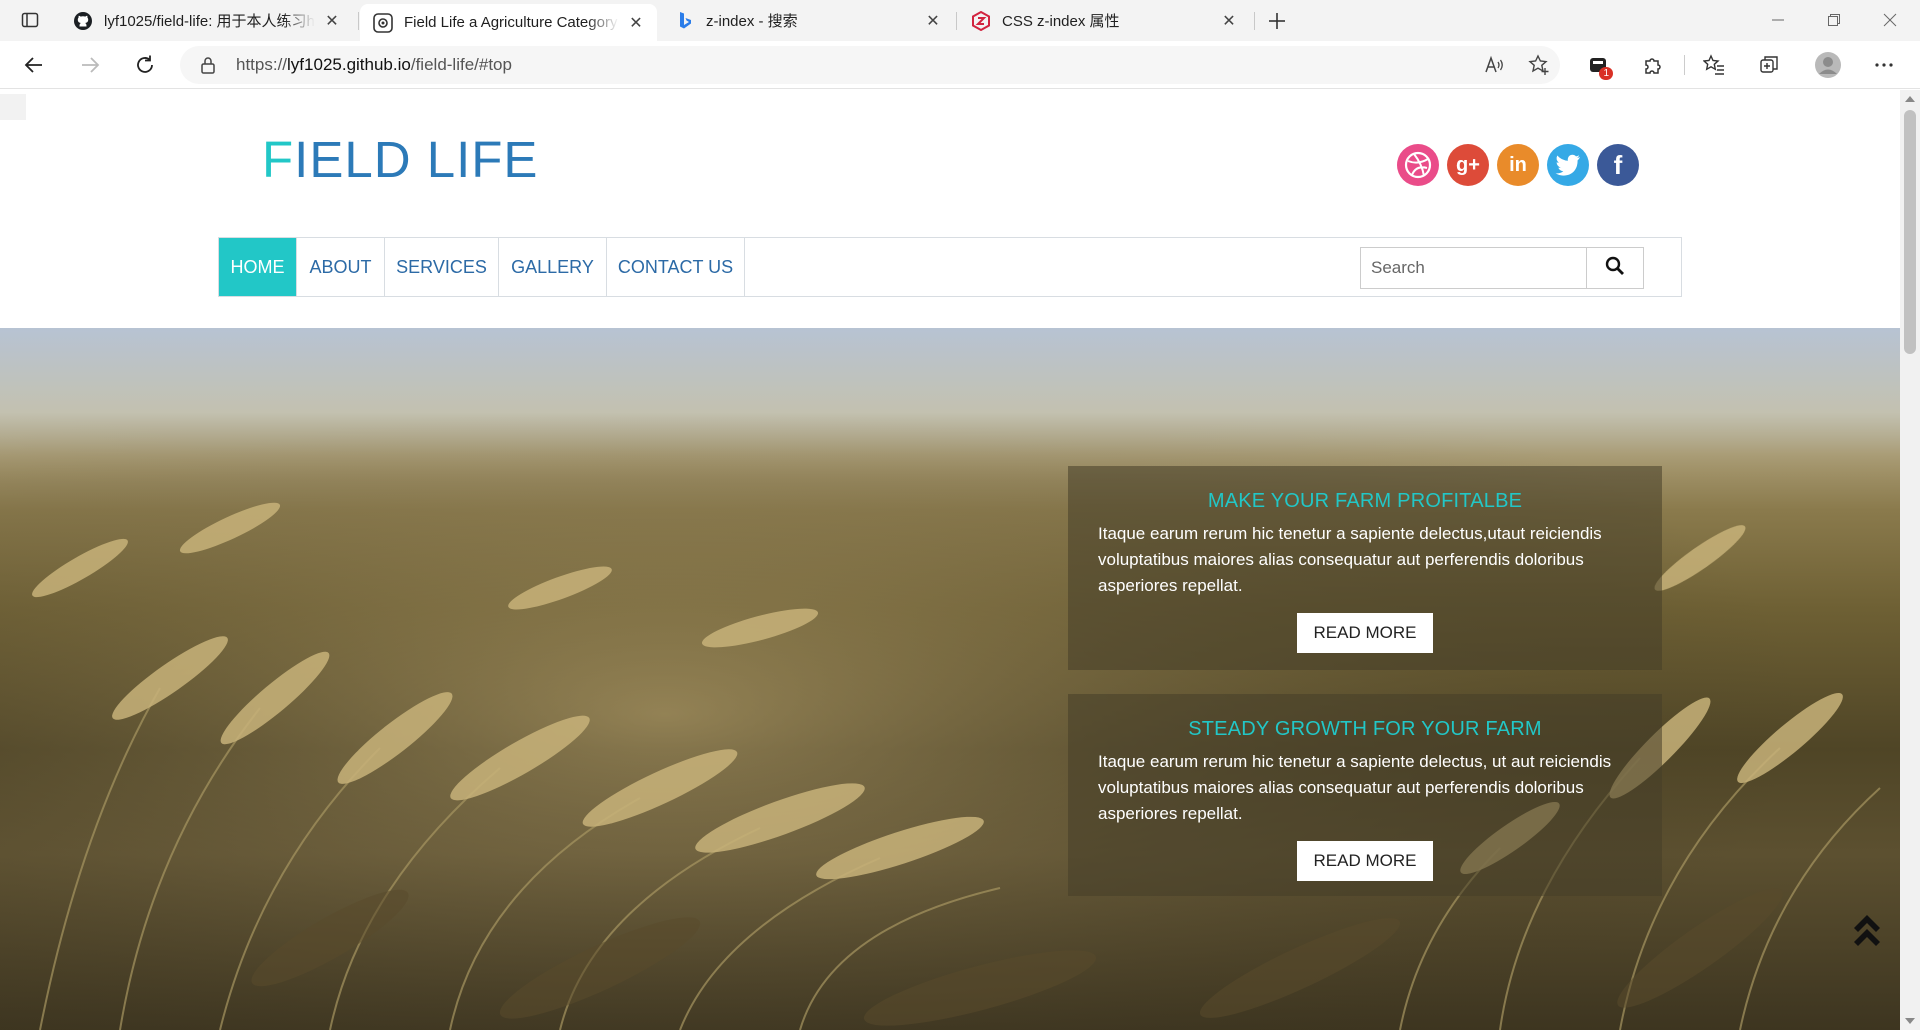 The width and height of the screenshot is (1920, 1030). Describe the element at coordinates (1494, 65) in the screenshot. I see `read-aloud-icon` at that location.